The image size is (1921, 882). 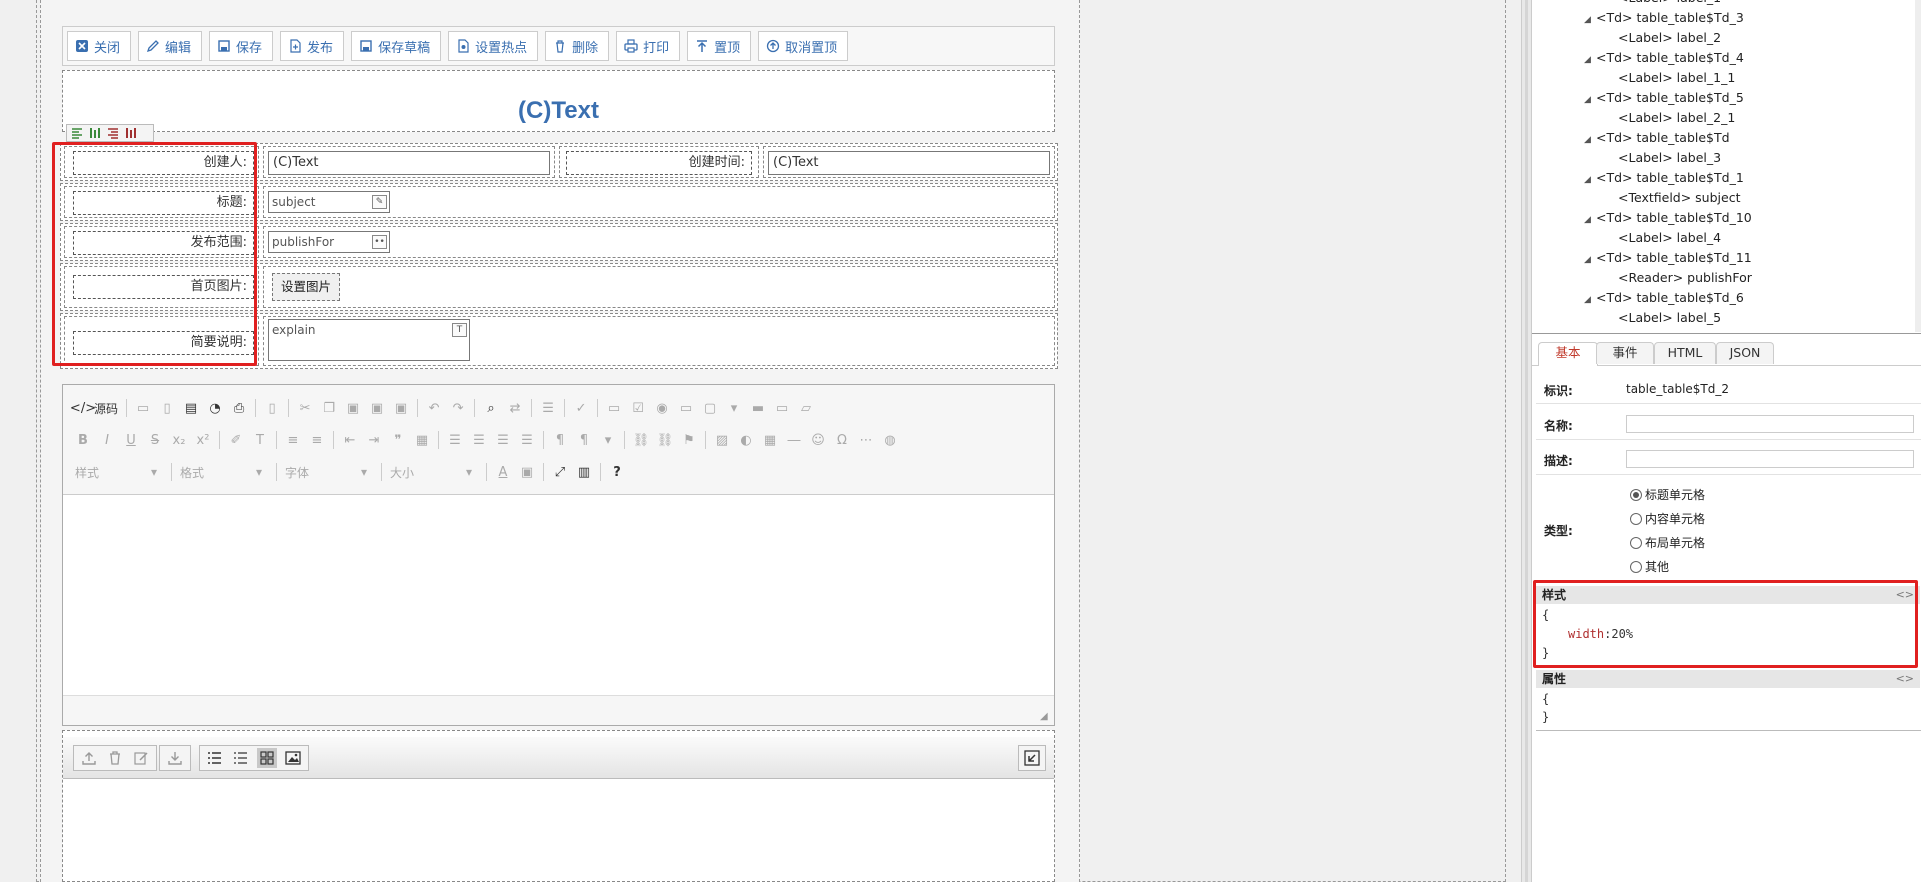 I want to click on print-icon: ⎙, so click(x=239, y=408).